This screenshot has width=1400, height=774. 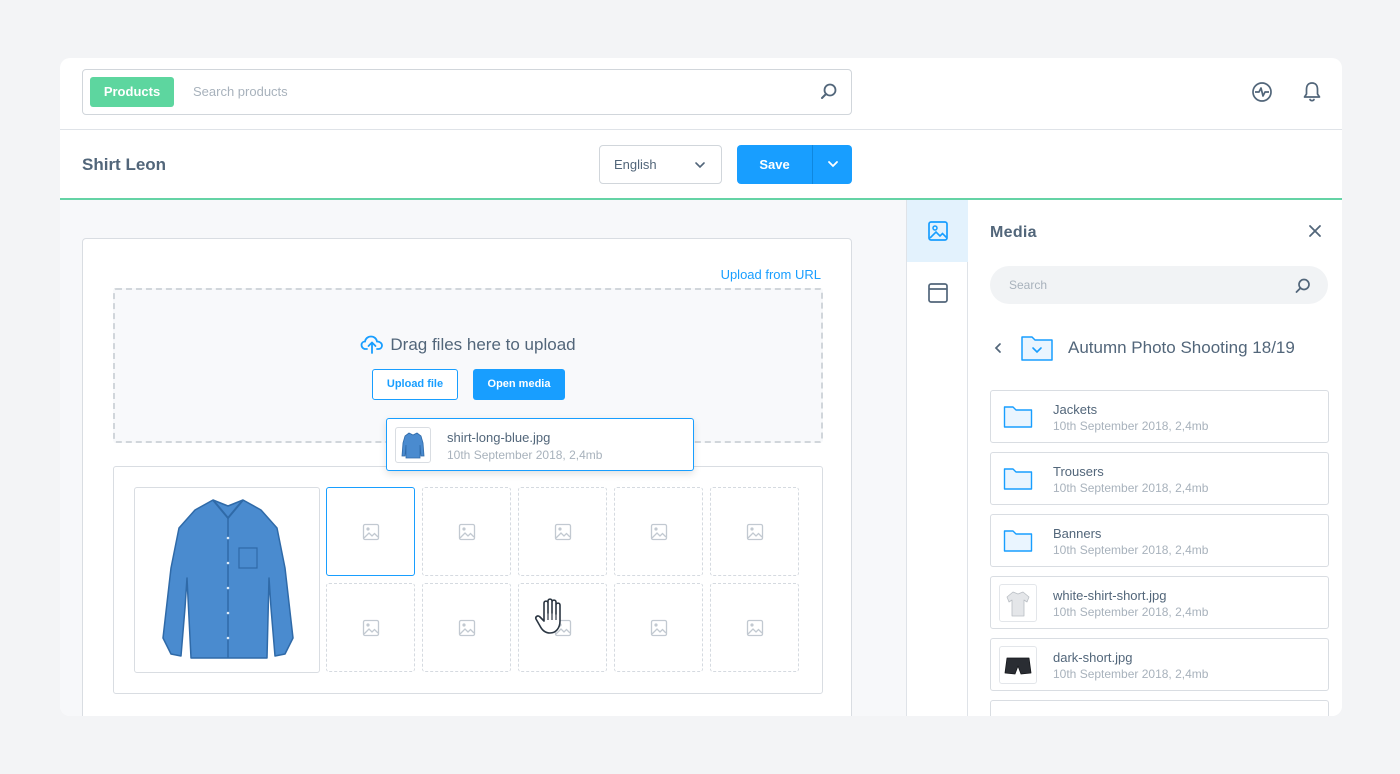 What do you see at coordinates (998, 348) in the screenshot?
I see `chevron-left-icon` at bounding box center [998, 348].